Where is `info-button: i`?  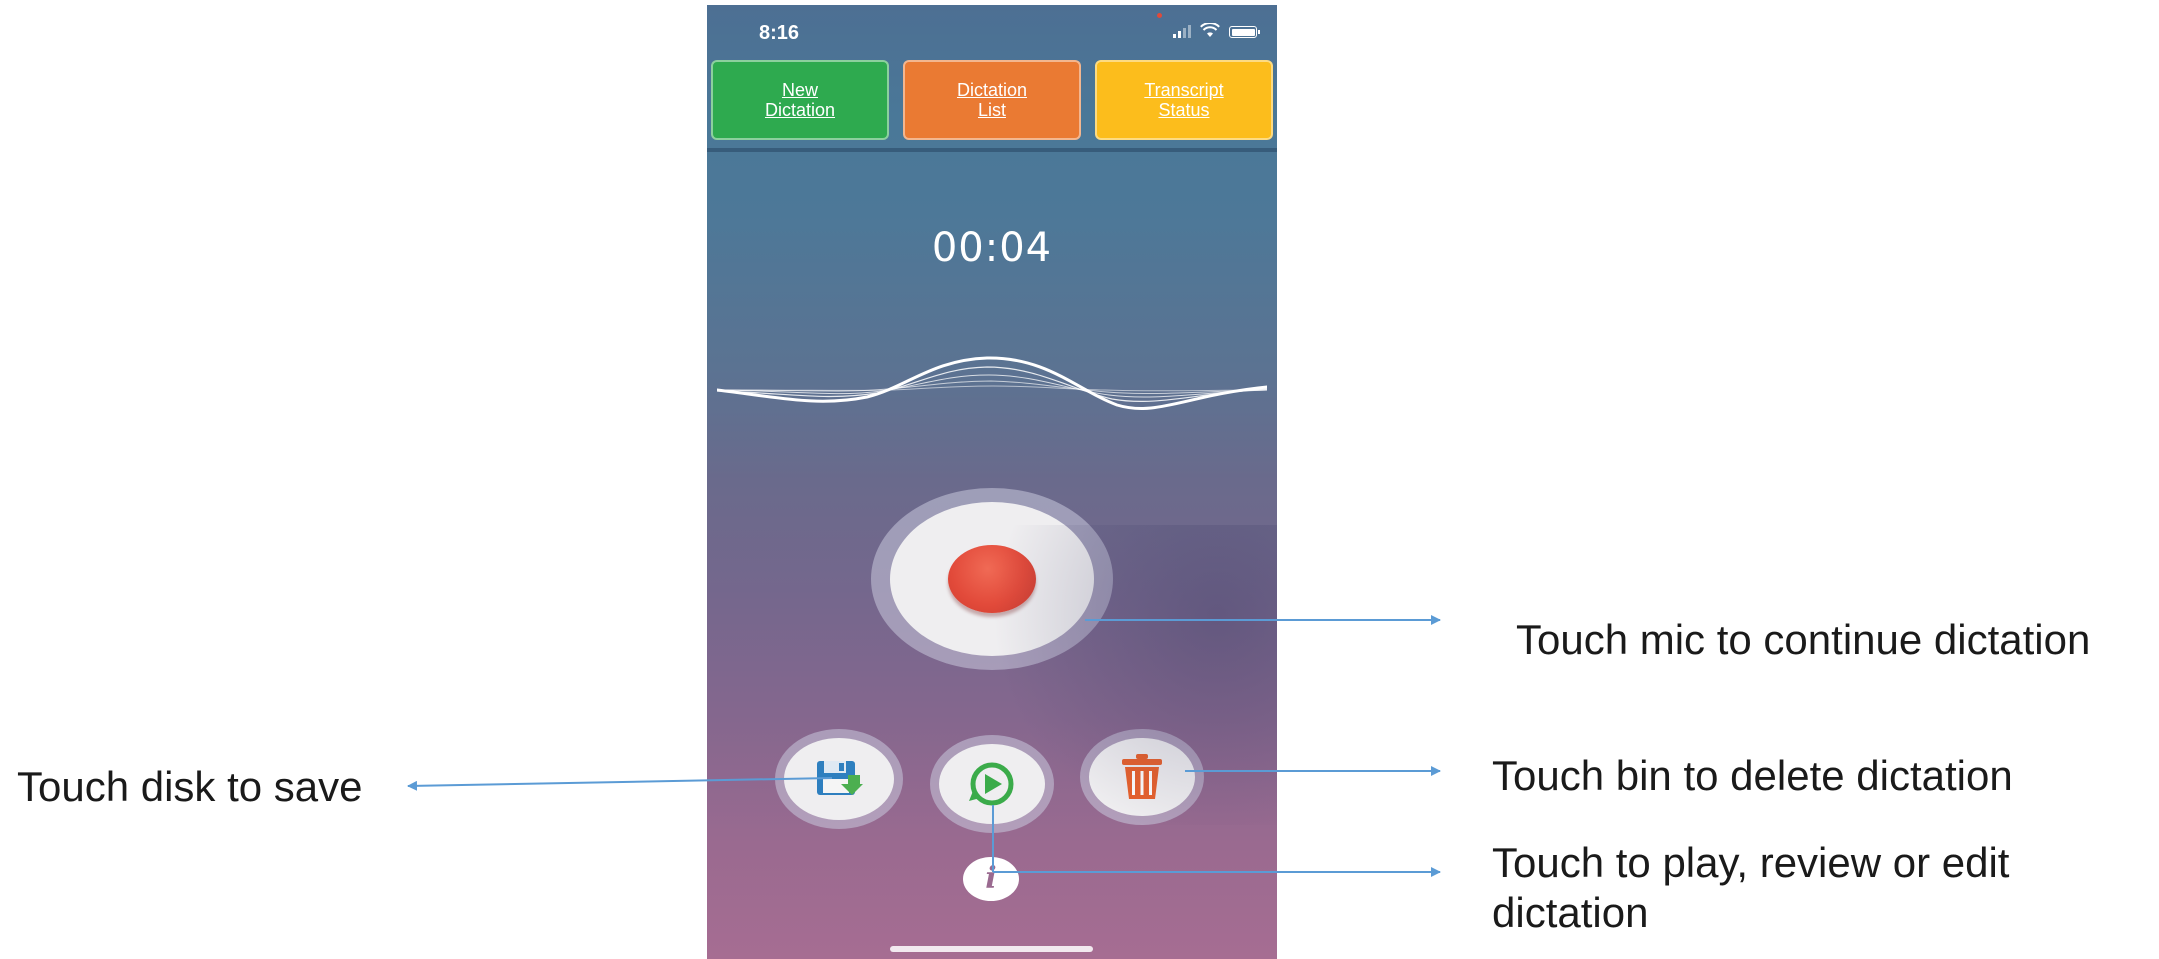 info-button: i is located at coordinates (991, 879).